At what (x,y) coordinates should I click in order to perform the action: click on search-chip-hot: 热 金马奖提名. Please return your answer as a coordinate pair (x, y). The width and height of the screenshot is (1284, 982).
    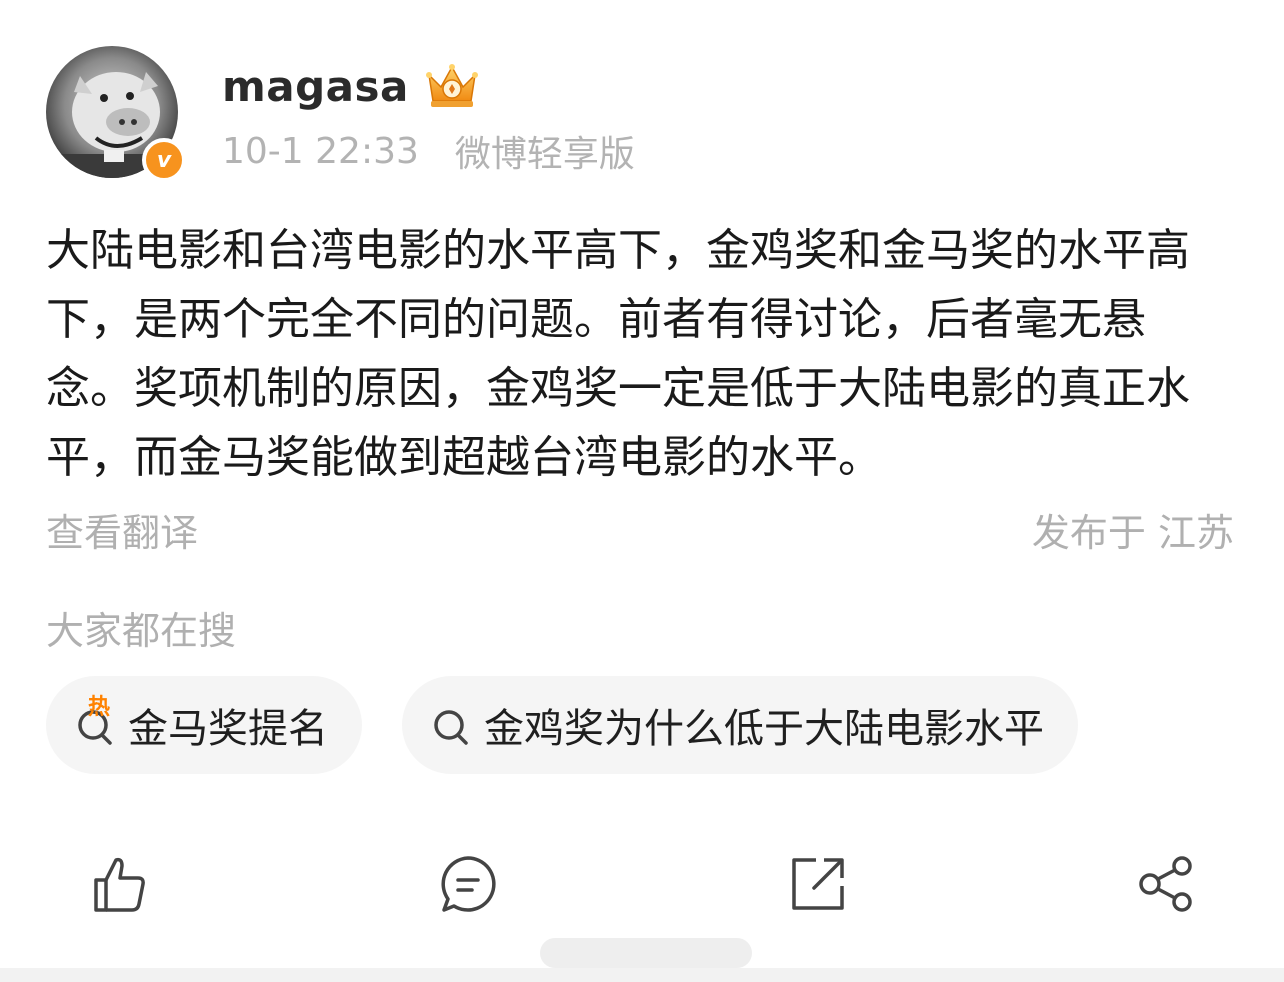
    Looking at the image, I should click on (204, 725).